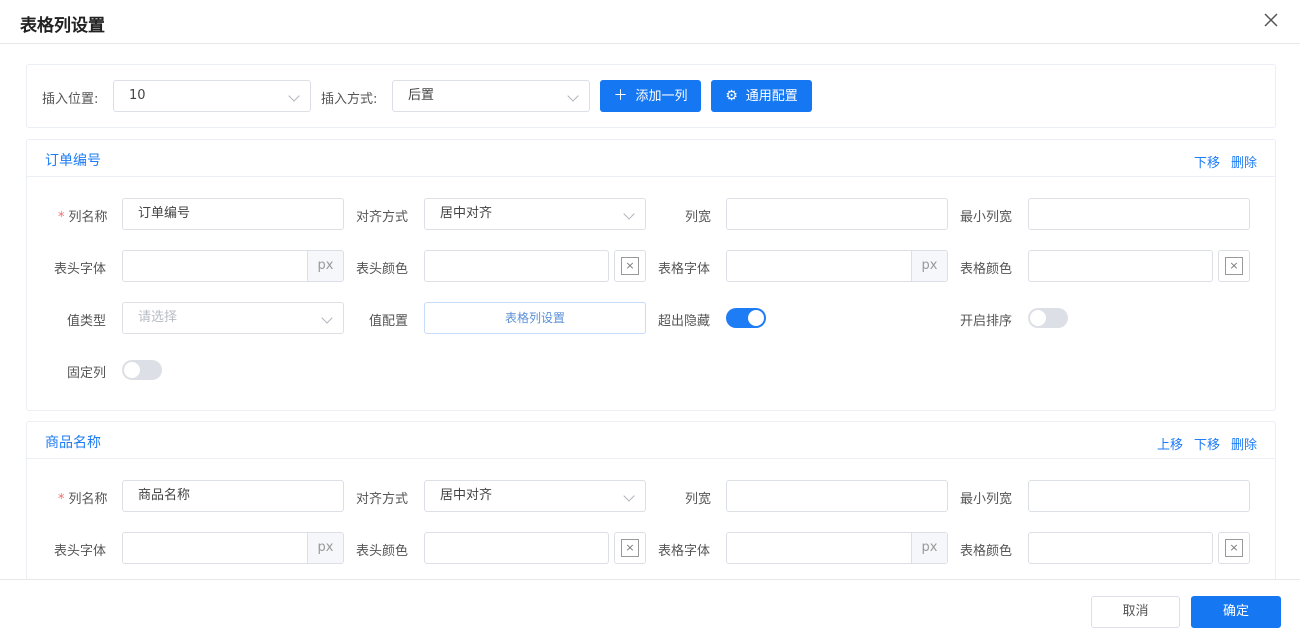 The height and width of the screenshot is (642, 1300). I want to click on common-config-button: ⚙ 通用配置, so click(761, 96).